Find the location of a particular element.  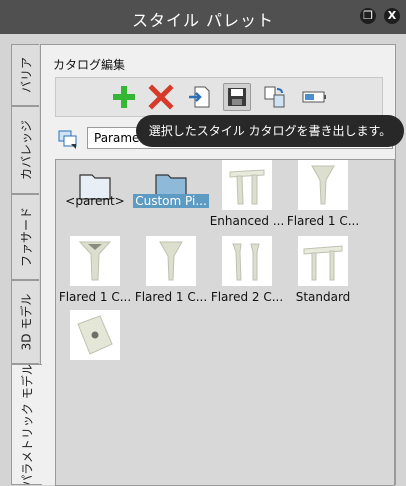

tab-label: カバレッジ is located at coordinates (26, 150).